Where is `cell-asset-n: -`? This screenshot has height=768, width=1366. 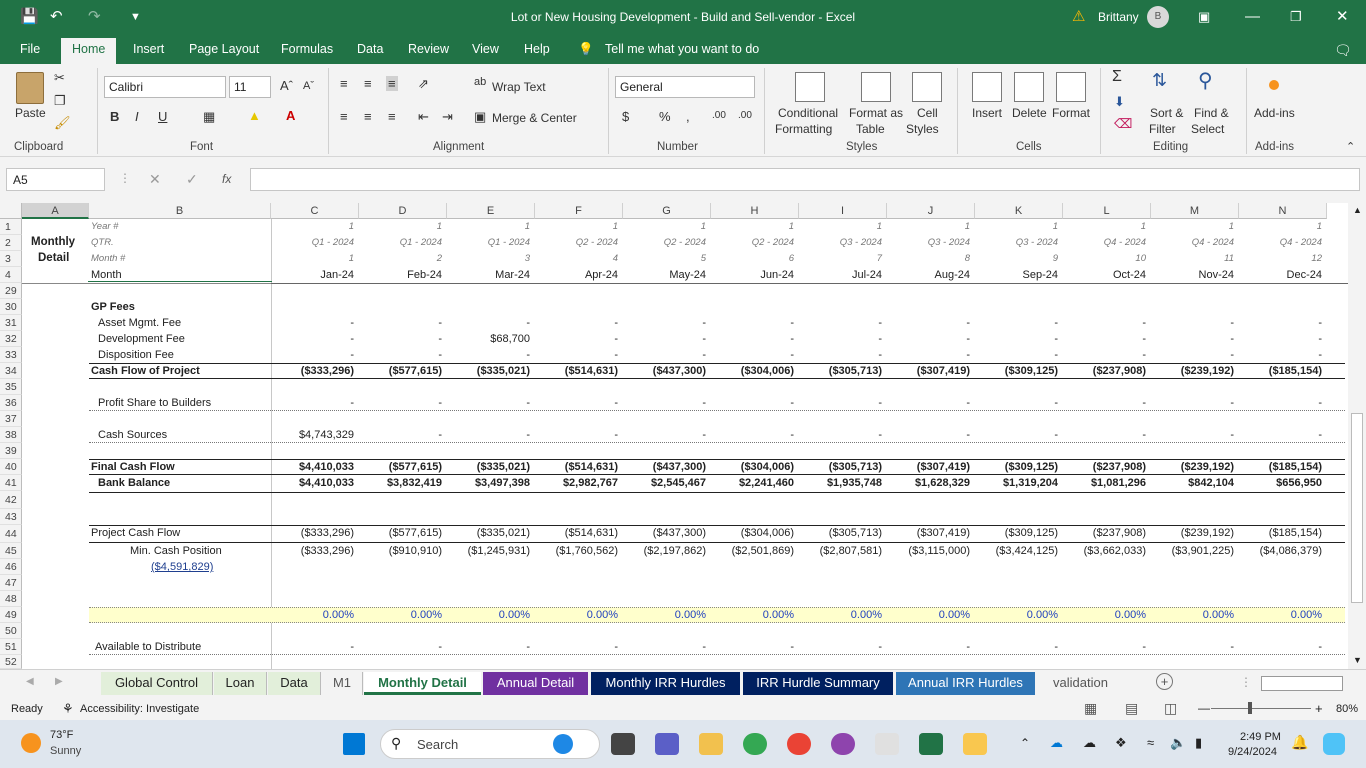 cell-asset-n: - is located at coordinates (1280, 323).